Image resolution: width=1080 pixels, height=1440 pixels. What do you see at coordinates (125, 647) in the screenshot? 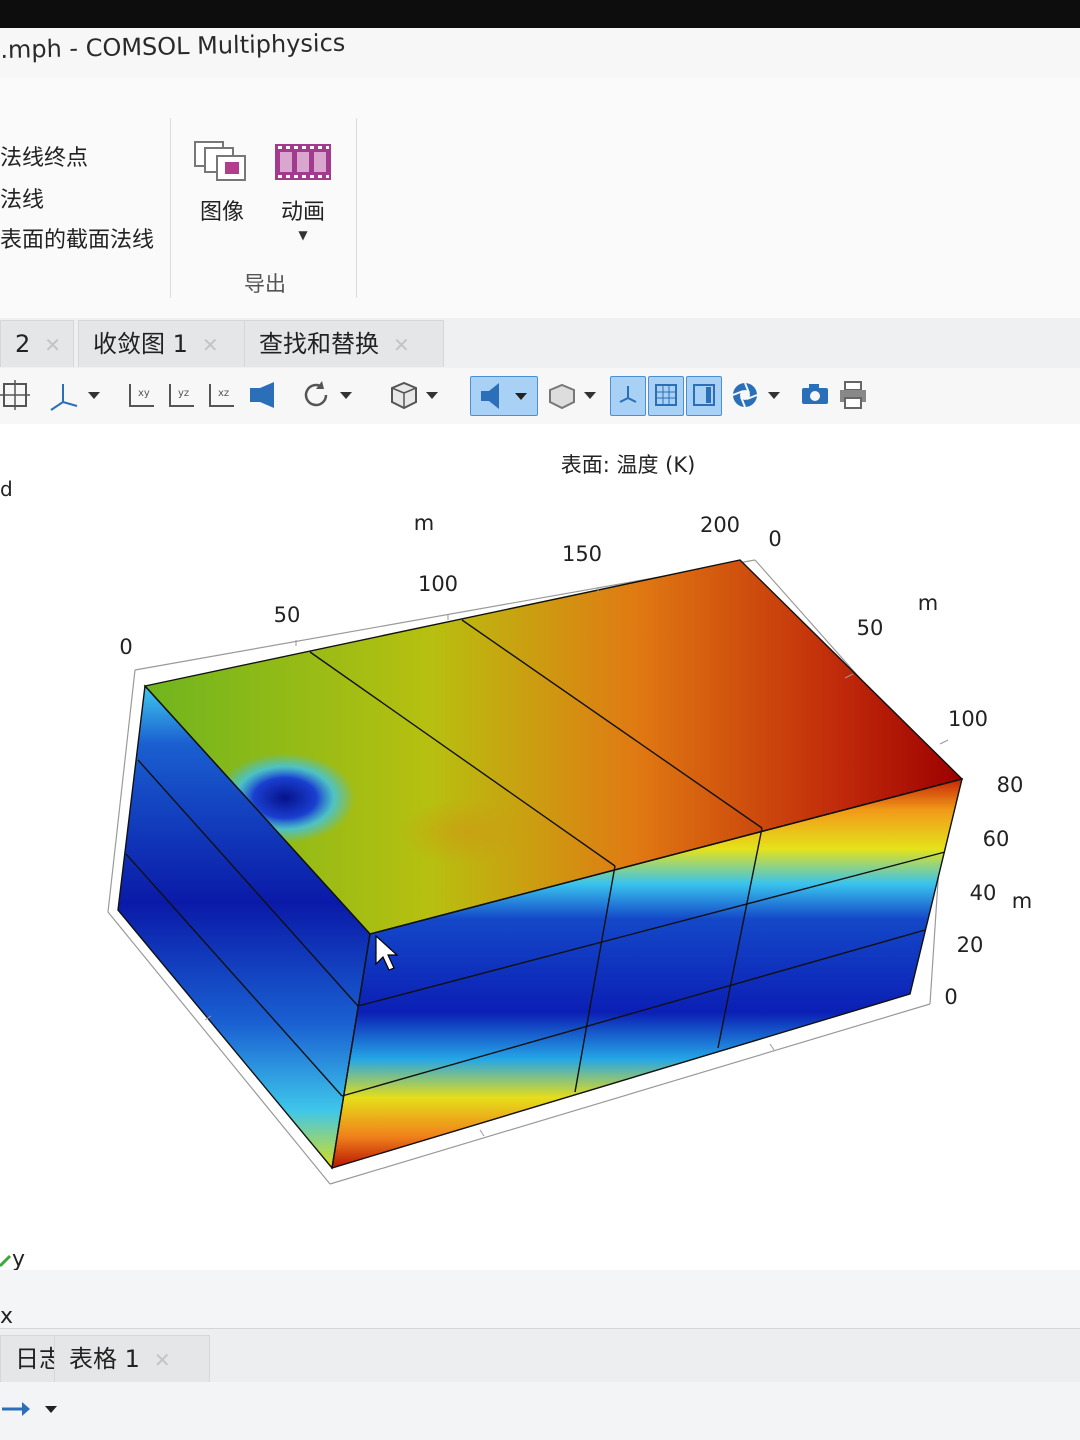
I see `x-tick-0: 0` at bounding box center [125, 647].